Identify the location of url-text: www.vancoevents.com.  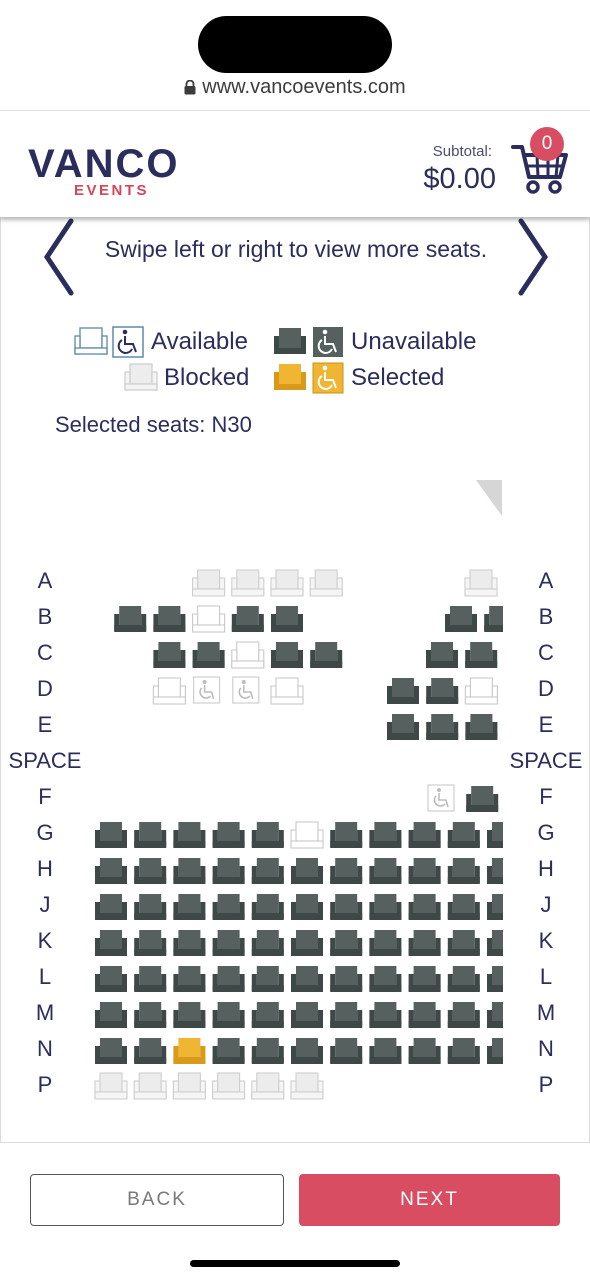
(304, 87).